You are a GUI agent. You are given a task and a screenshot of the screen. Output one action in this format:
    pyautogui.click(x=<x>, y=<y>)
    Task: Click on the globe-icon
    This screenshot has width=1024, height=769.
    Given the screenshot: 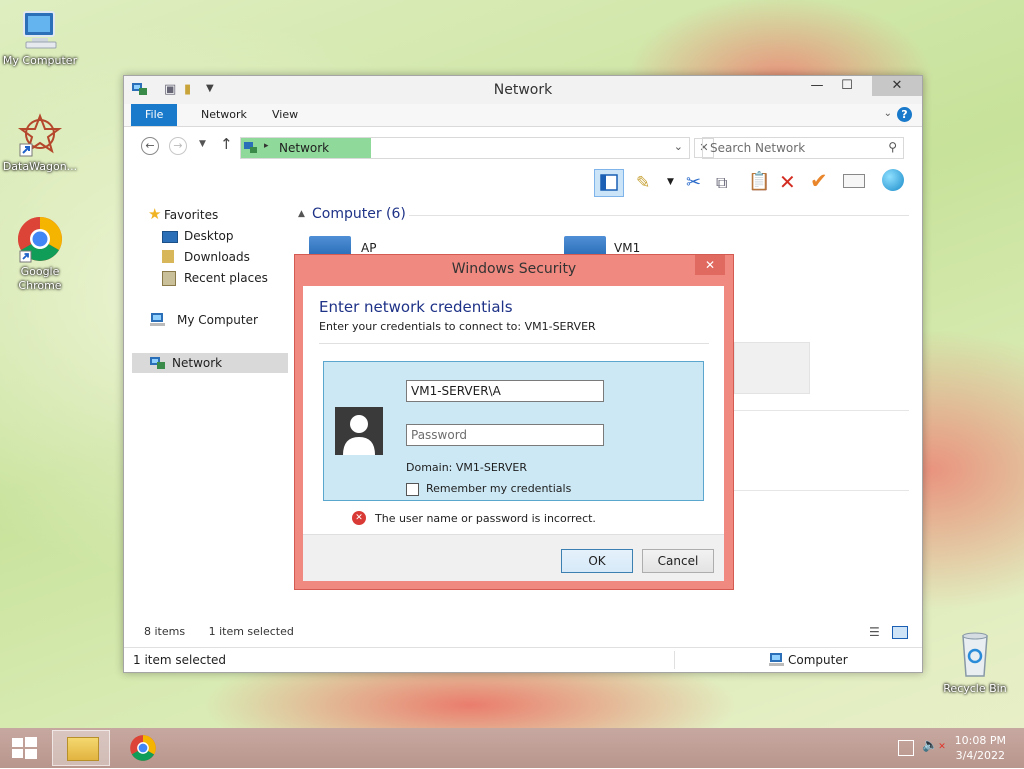 What is the action you would take?
    pyautogui.click(x=893, y=180)
    